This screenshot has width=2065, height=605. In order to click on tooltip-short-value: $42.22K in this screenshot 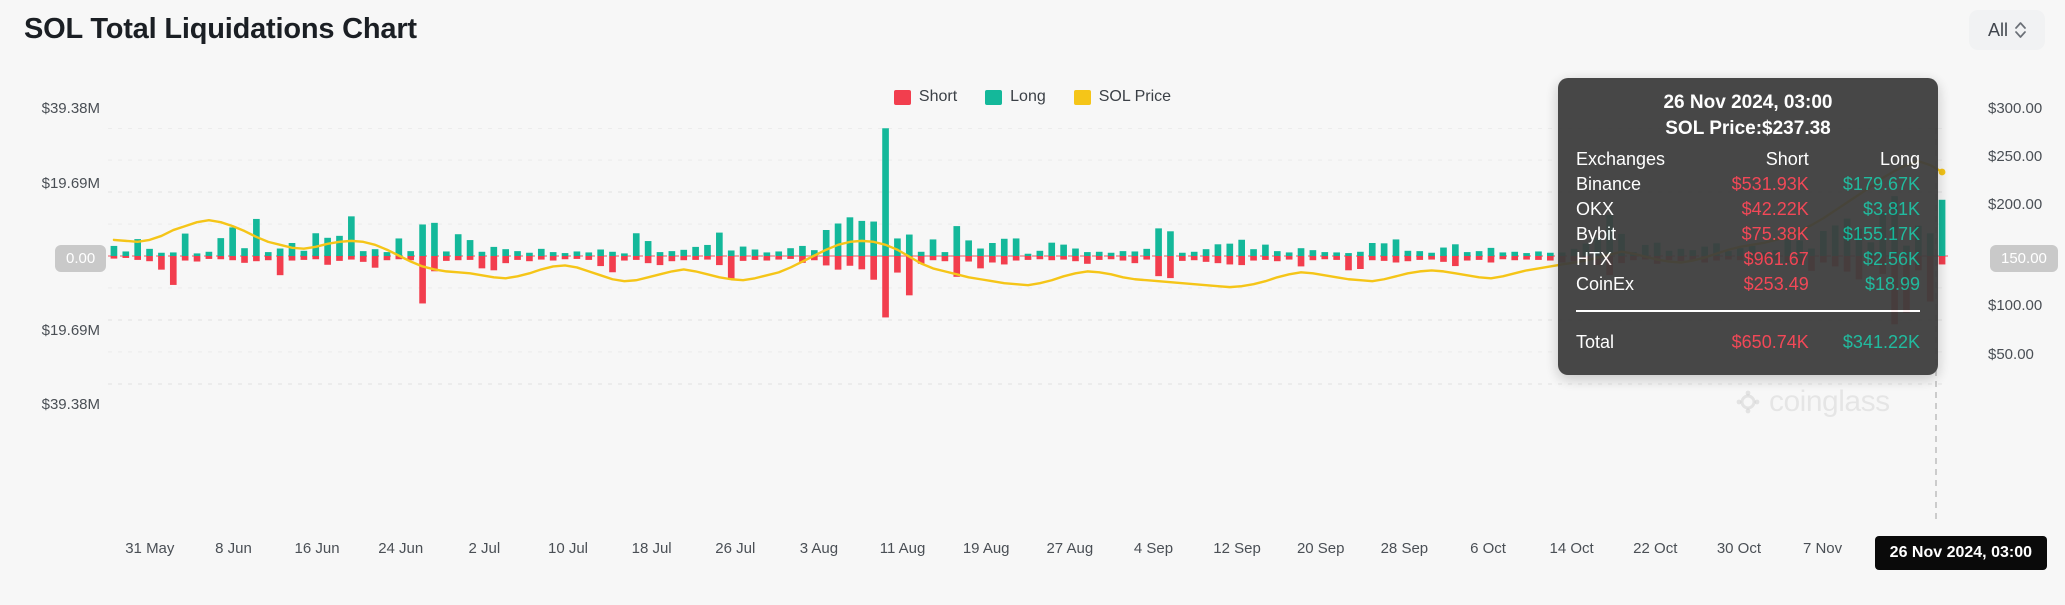, I will do `click(1775, 209)`.